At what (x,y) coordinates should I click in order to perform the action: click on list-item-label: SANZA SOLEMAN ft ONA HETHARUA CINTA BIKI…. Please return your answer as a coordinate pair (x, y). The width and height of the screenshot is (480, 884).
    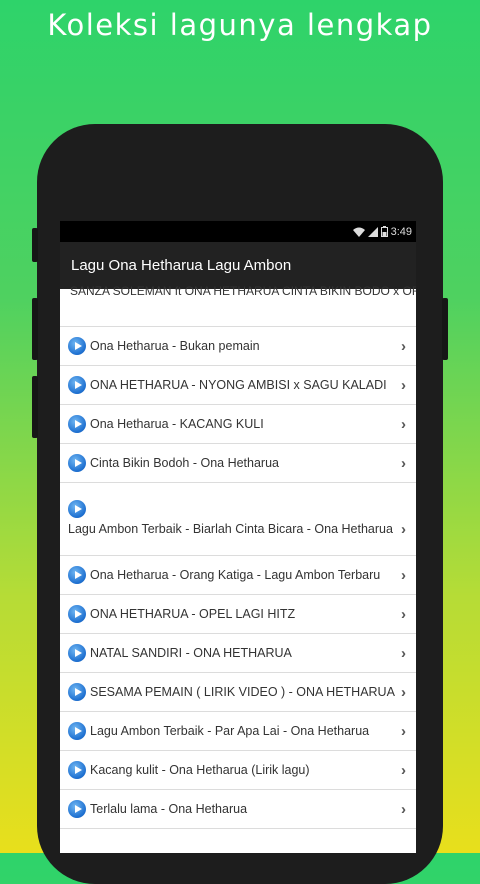
    Looking at the image, I should click on (243, 291).